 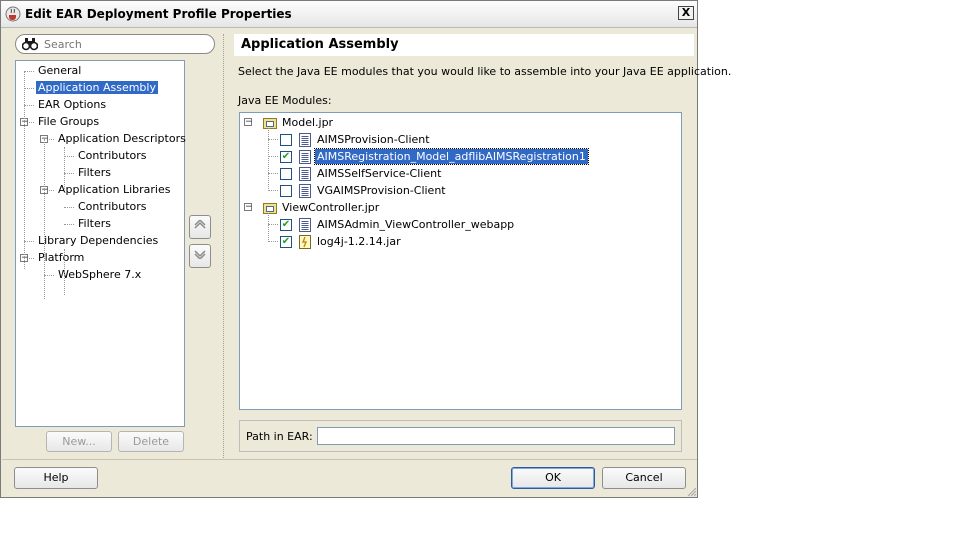 I want to click on resize-grip-icon, so click(x=692, y=492).